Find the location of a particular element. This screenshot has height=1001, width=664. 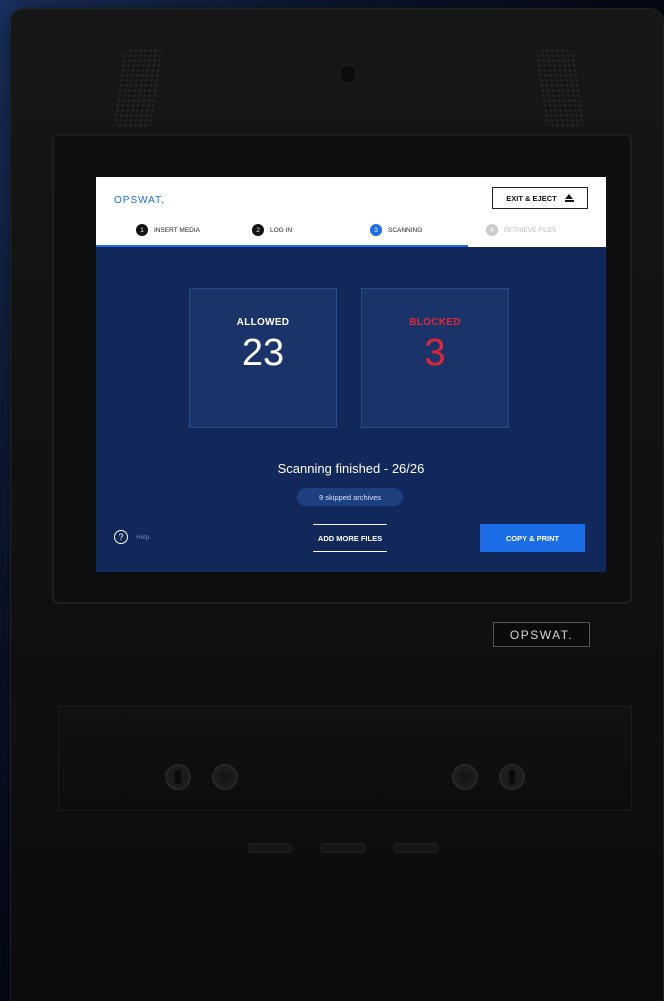

step-label: LOG IN is located at coordinates (281, 230).